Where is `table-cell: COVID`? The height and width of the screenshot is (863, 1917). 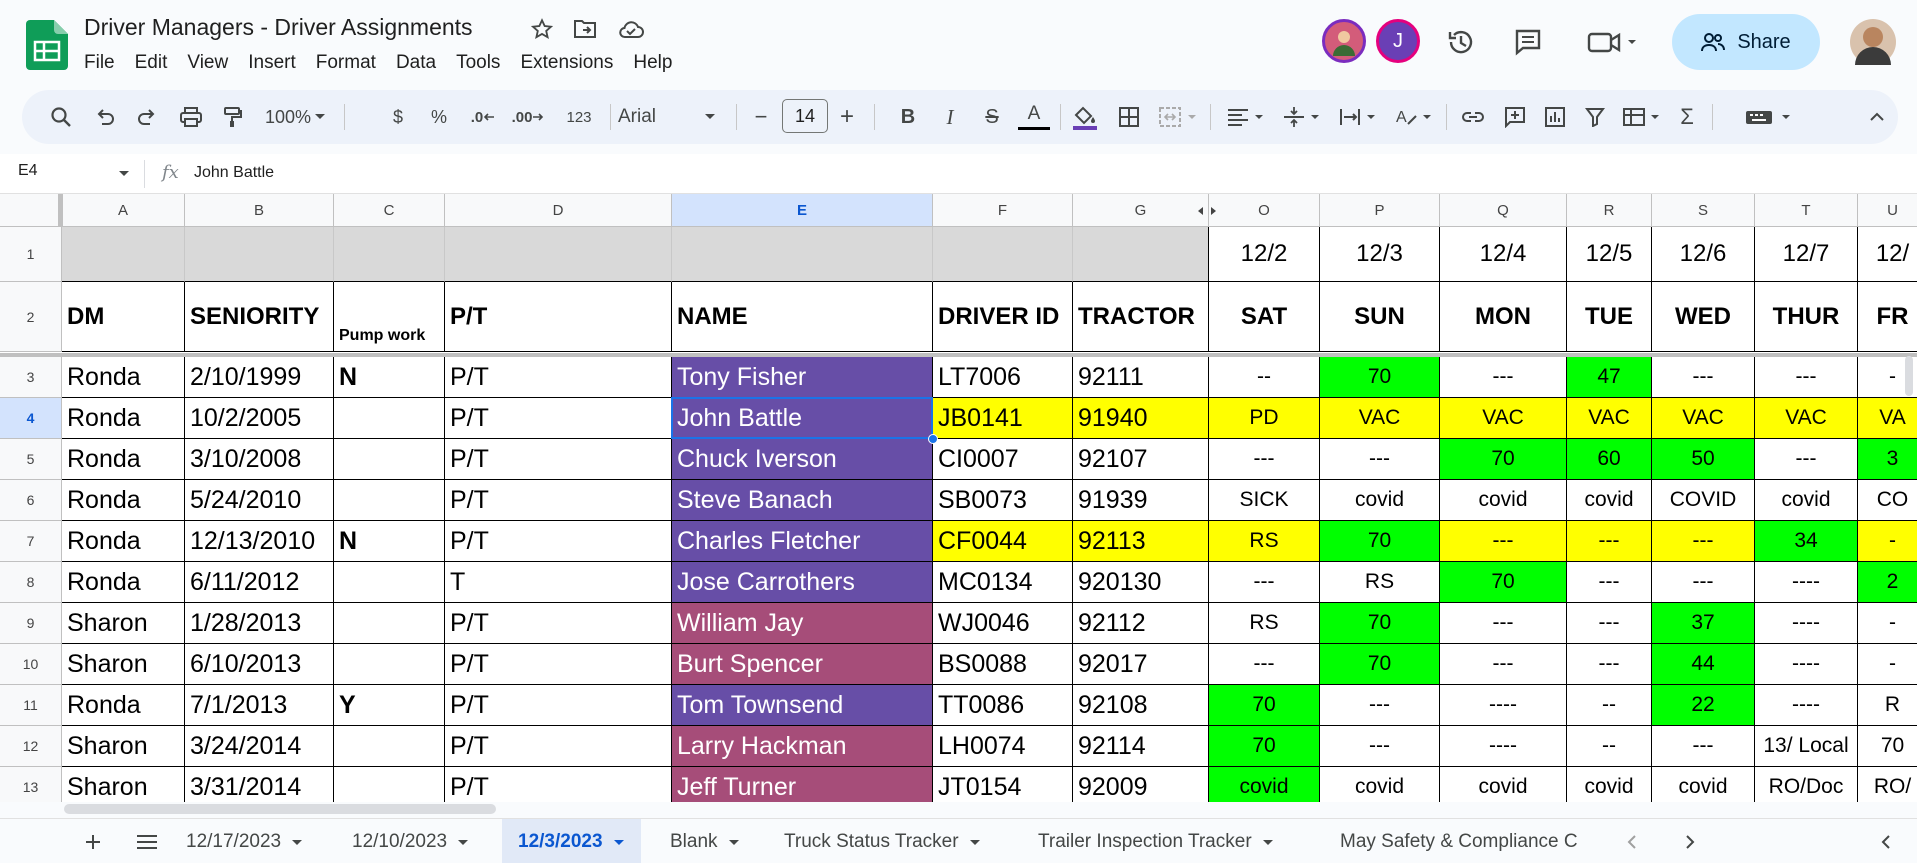
table-cell: COVID is located at coordinates (1703, 500).